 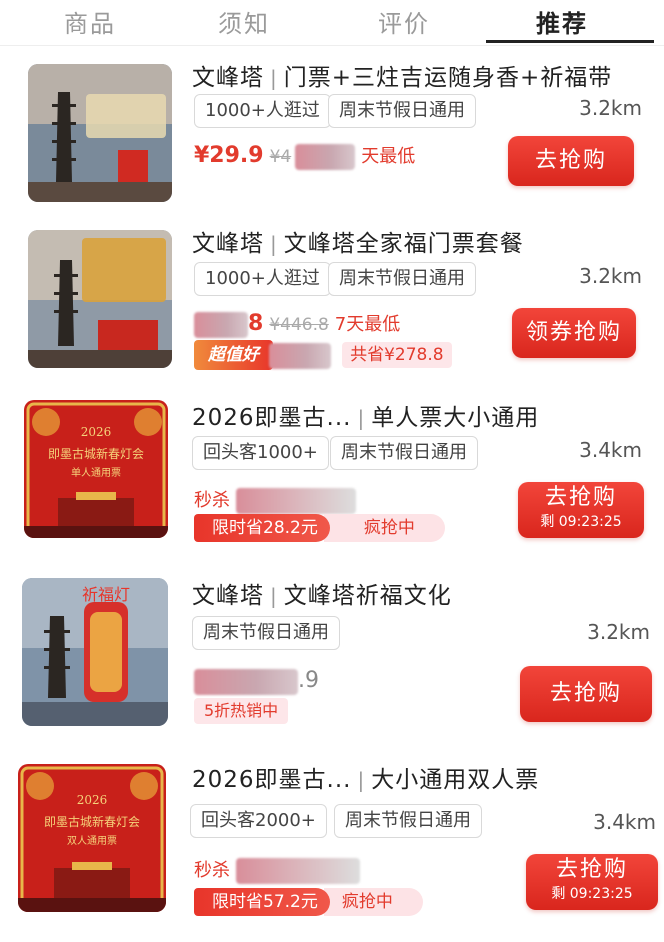 I want to click on price-row: .9, so click(x=256, y=681).